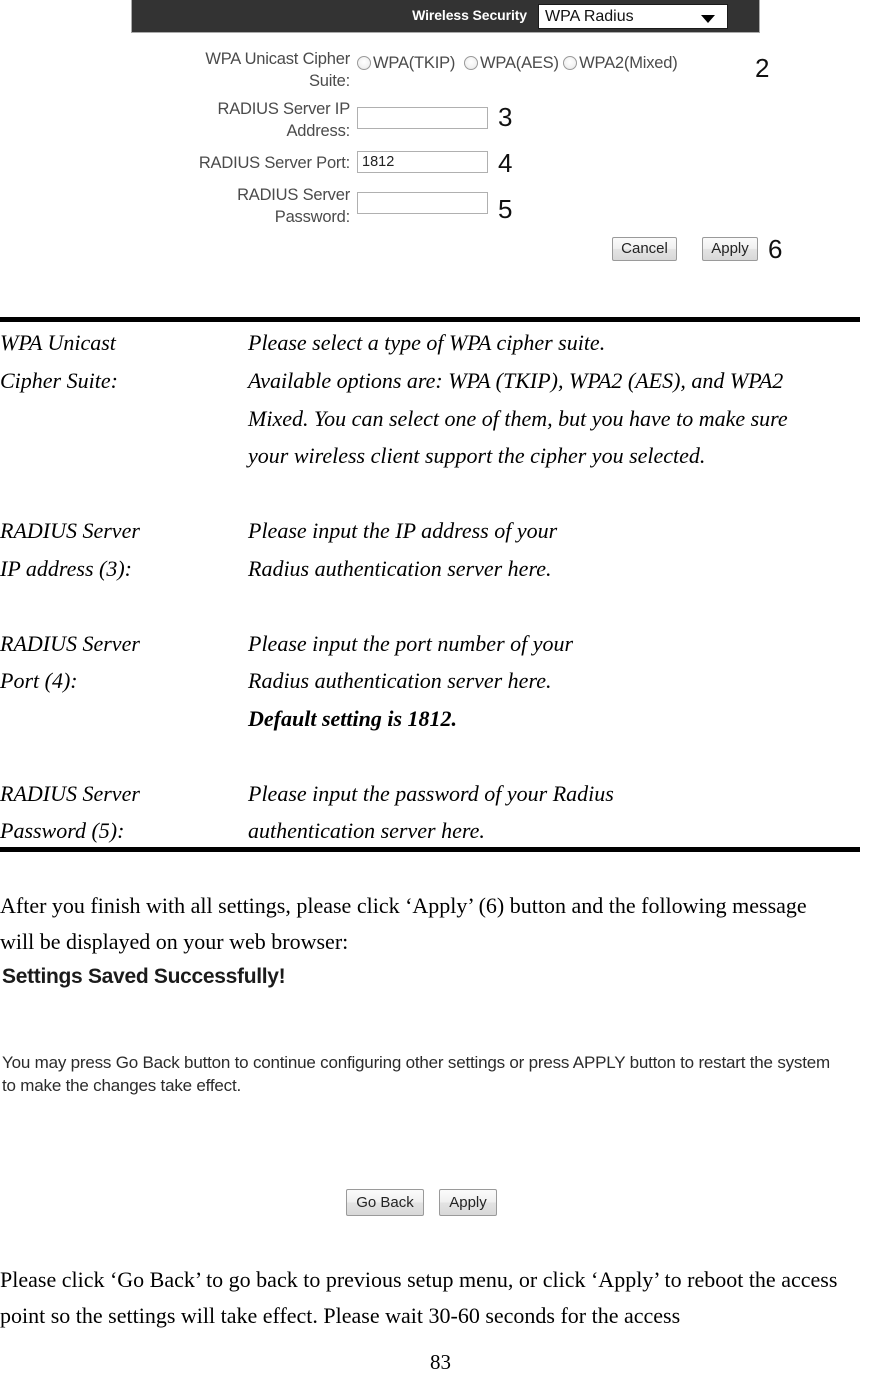 This screenshot has height=1376, width=881. I want to click on wireless-security-titlebar: Wireless Security WPA Radius, so click(445, 16).